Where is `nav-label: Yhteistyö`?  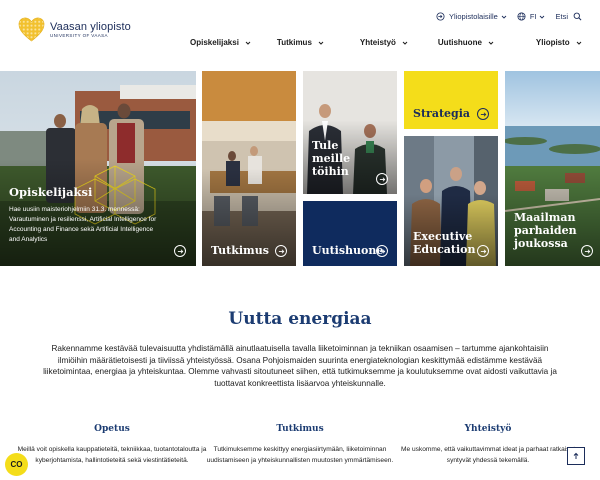 nav-label: Yhteistyö is located at coordinates (377, 42).